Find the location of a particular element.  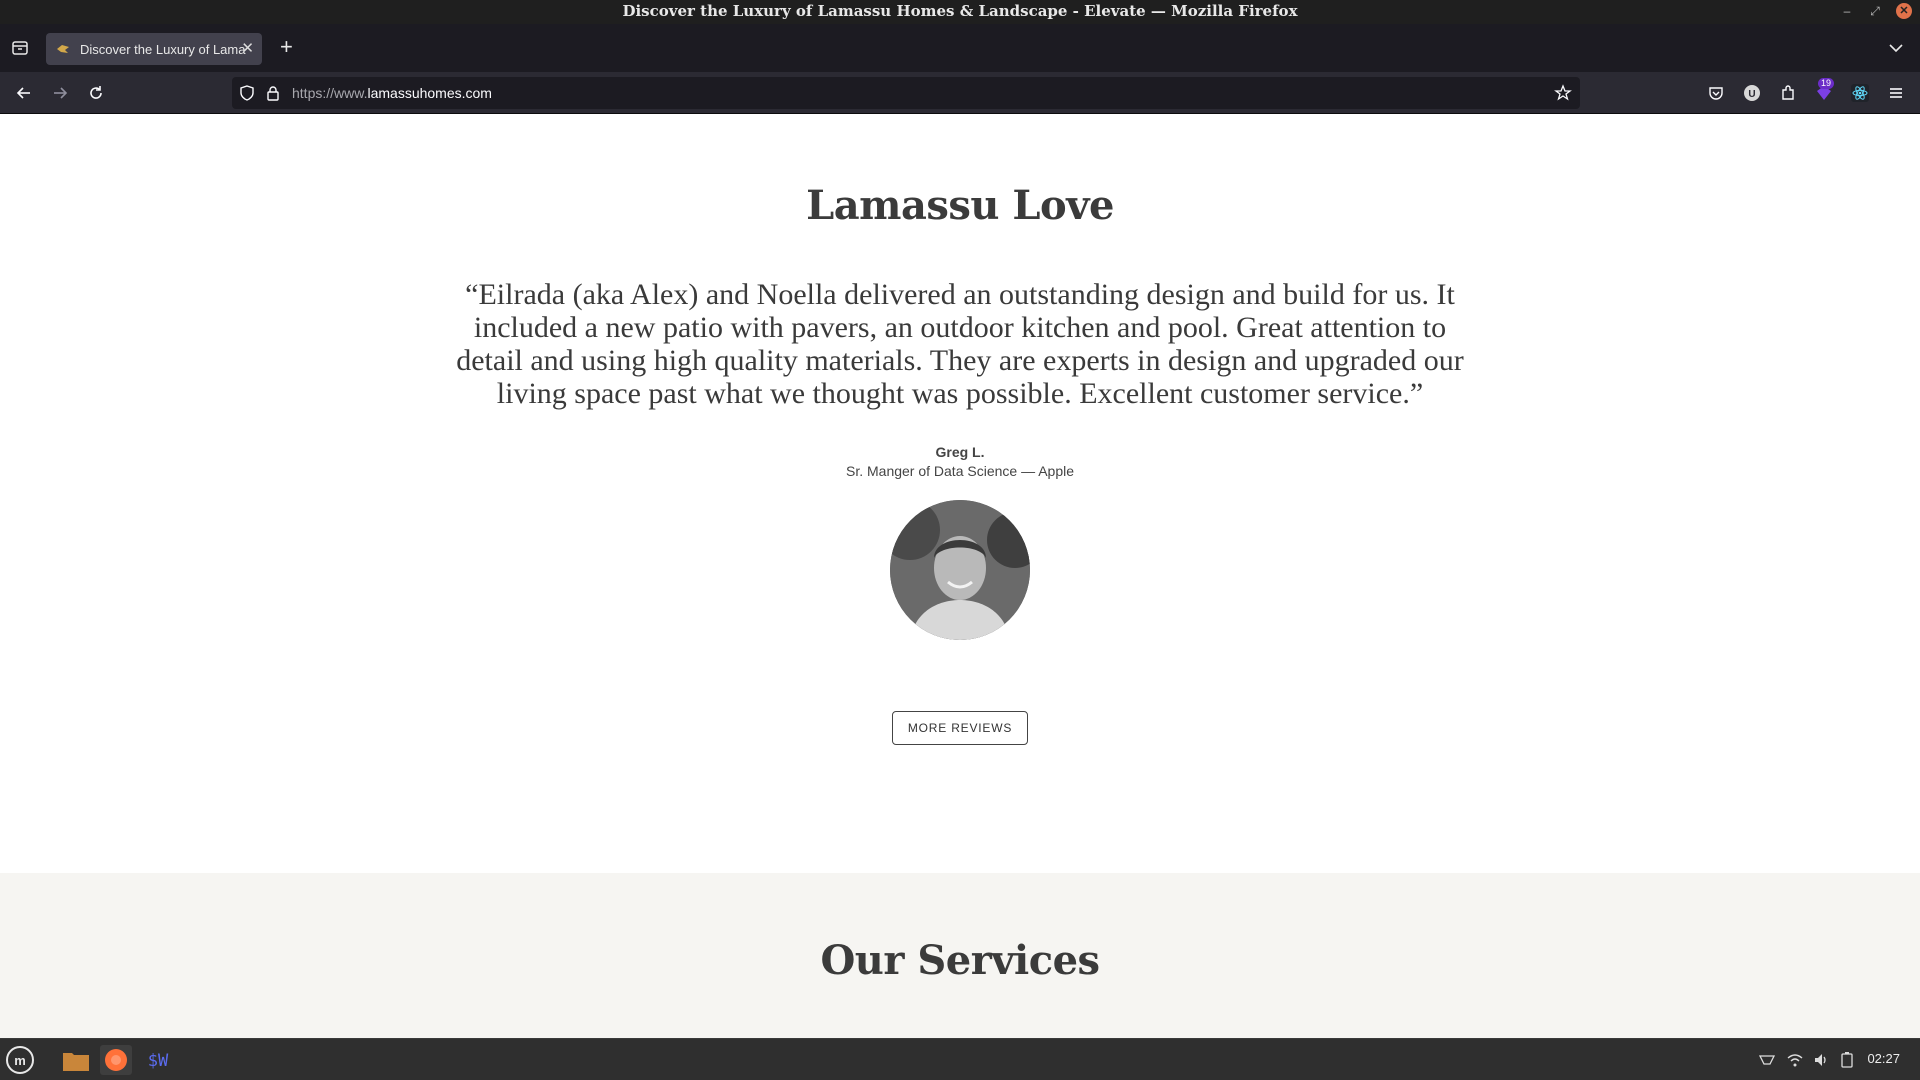

forward-icon is located at coordinates (60, 93).